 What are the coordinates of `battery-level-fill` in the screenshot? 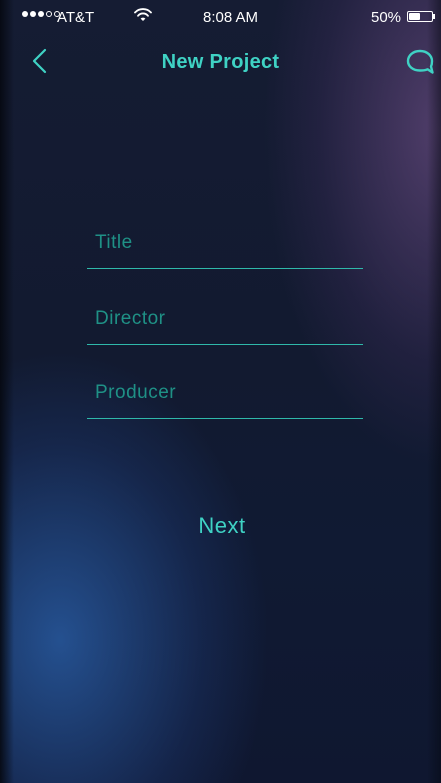 It's located at (414, 16).